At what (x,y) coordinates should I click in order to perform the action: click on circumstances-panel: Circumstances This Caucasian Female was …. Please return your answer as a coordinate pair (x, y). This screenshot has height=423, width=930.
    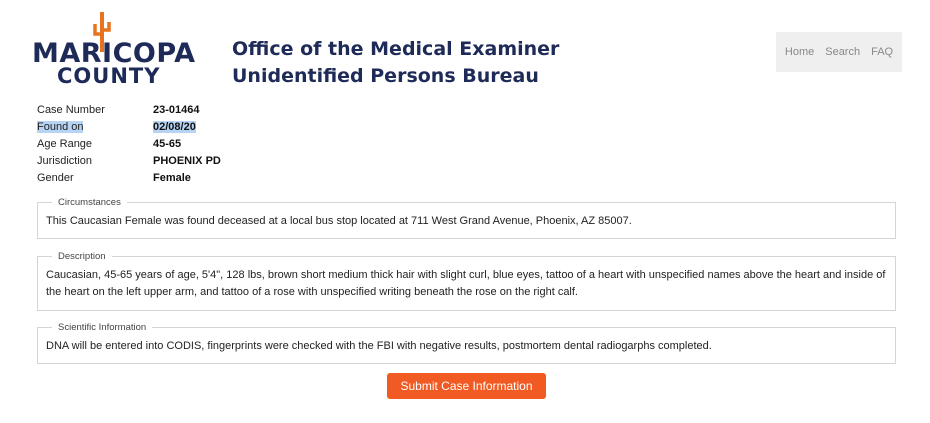
    Looking at the image, I should click on (466, 216).